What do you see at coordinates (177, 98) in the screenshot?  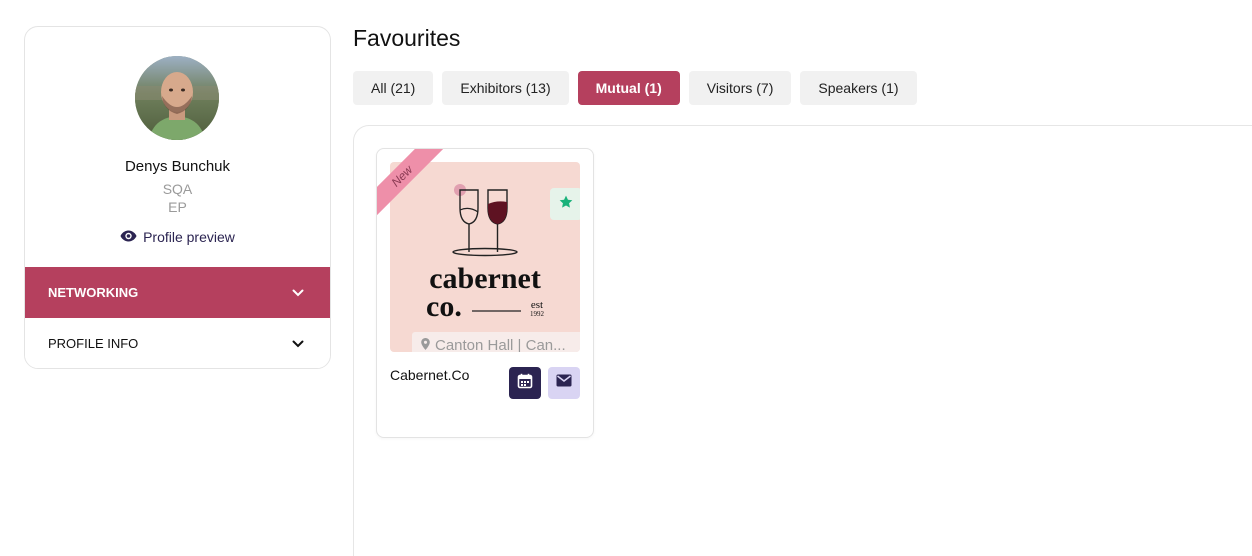 I see `avatar` at bounding box center [177, 98].